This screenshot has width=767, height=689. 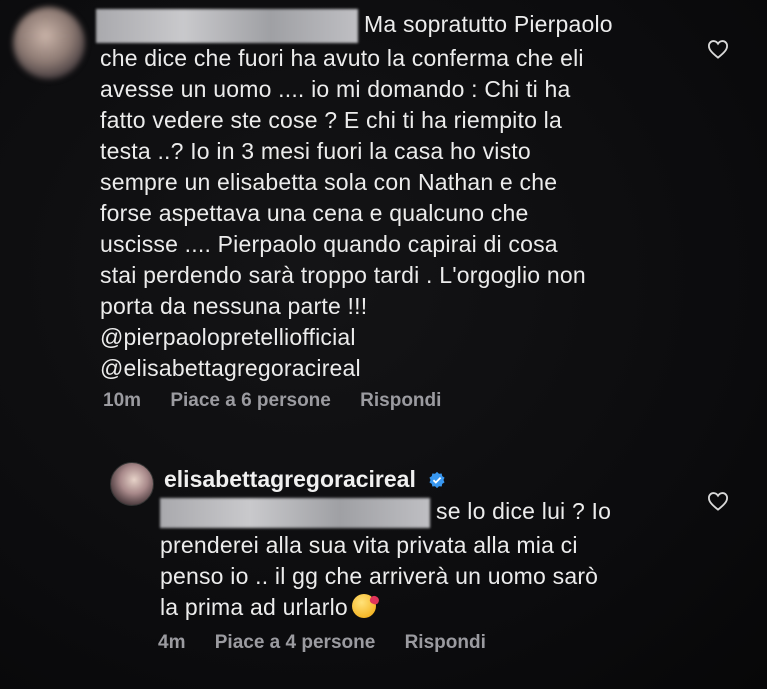 I want to click on comment-text-line: la prima ad urlarlo, so click(x=268, y=607).